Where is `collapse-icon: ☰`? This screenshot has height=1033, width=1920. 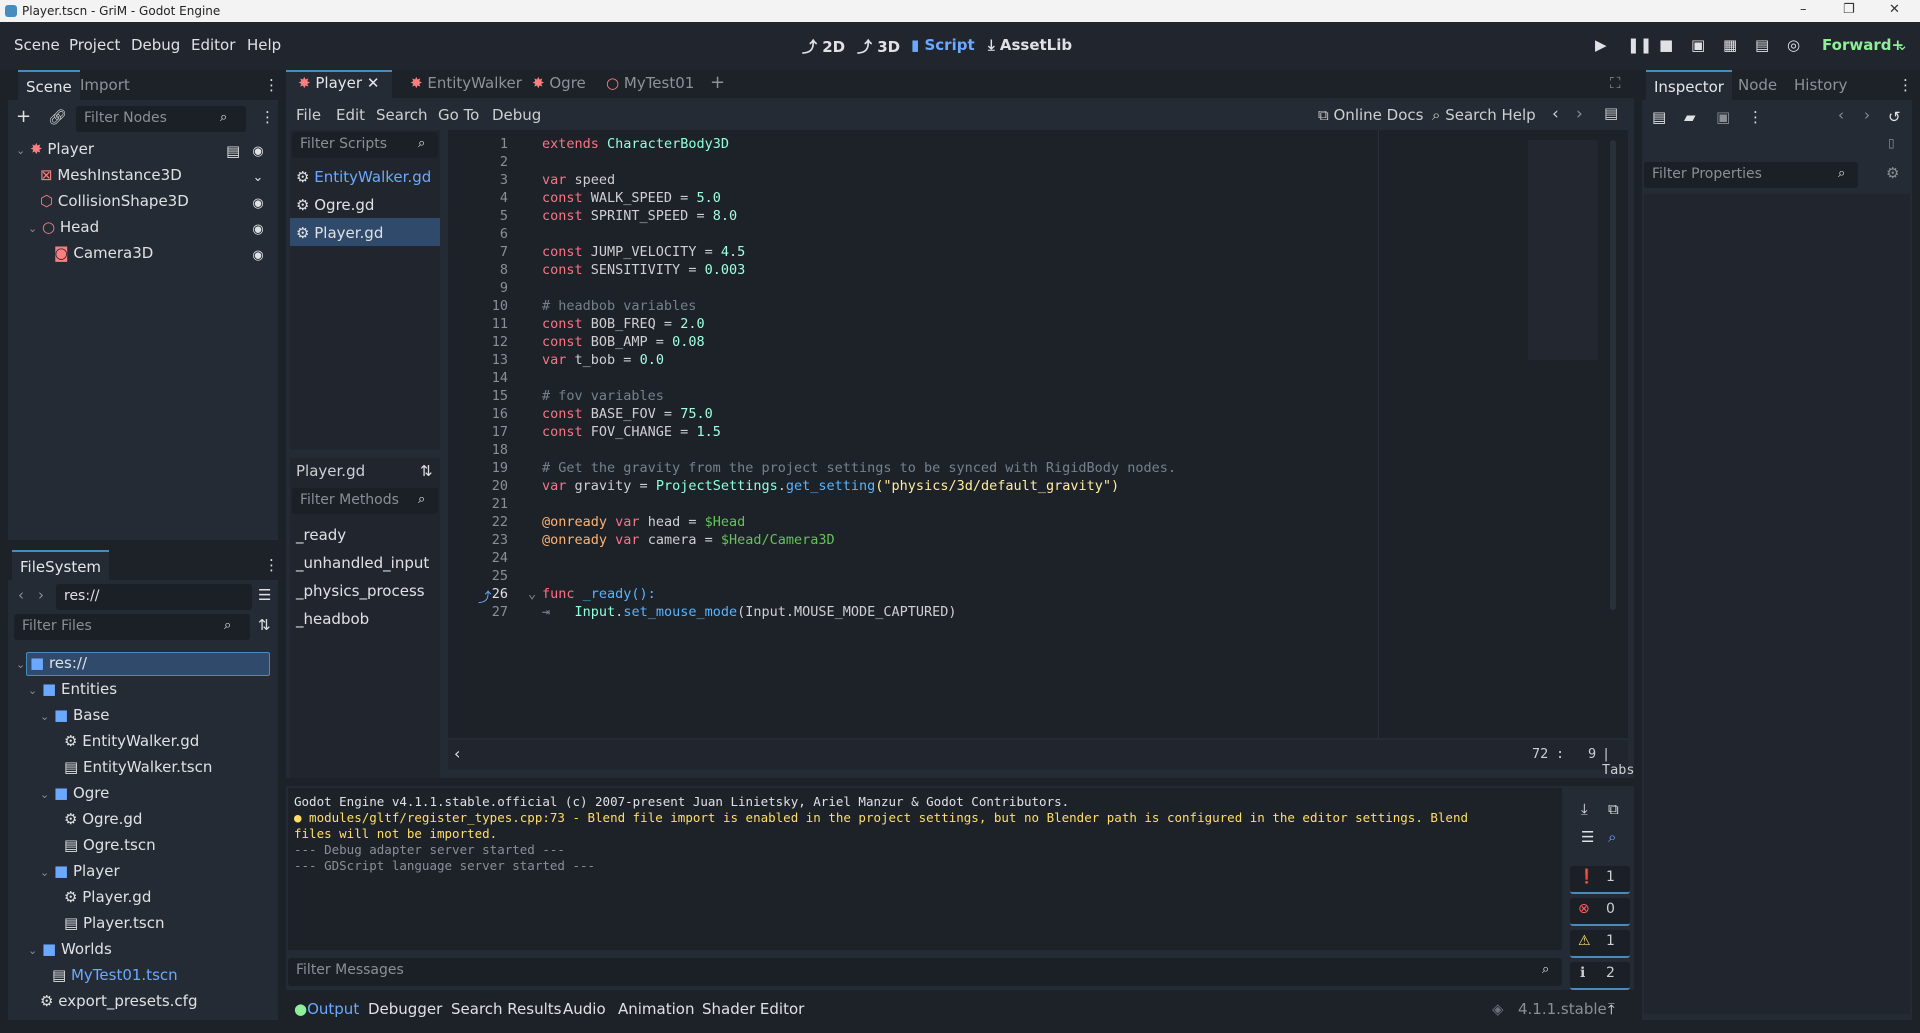
collapse-icon: ☰ is located at coordinates (1587, 837).